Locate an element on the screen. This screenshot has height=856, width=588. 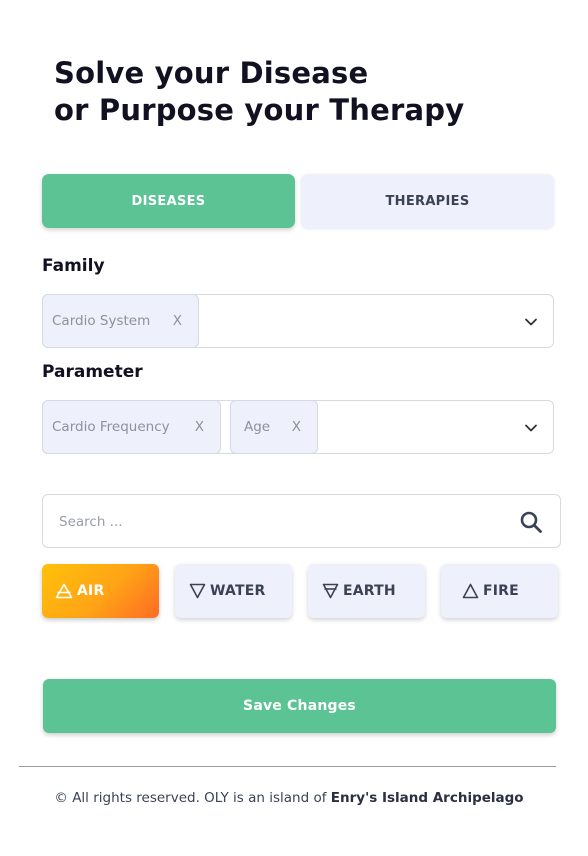
footer-divider is located at coordinates (287, 766).